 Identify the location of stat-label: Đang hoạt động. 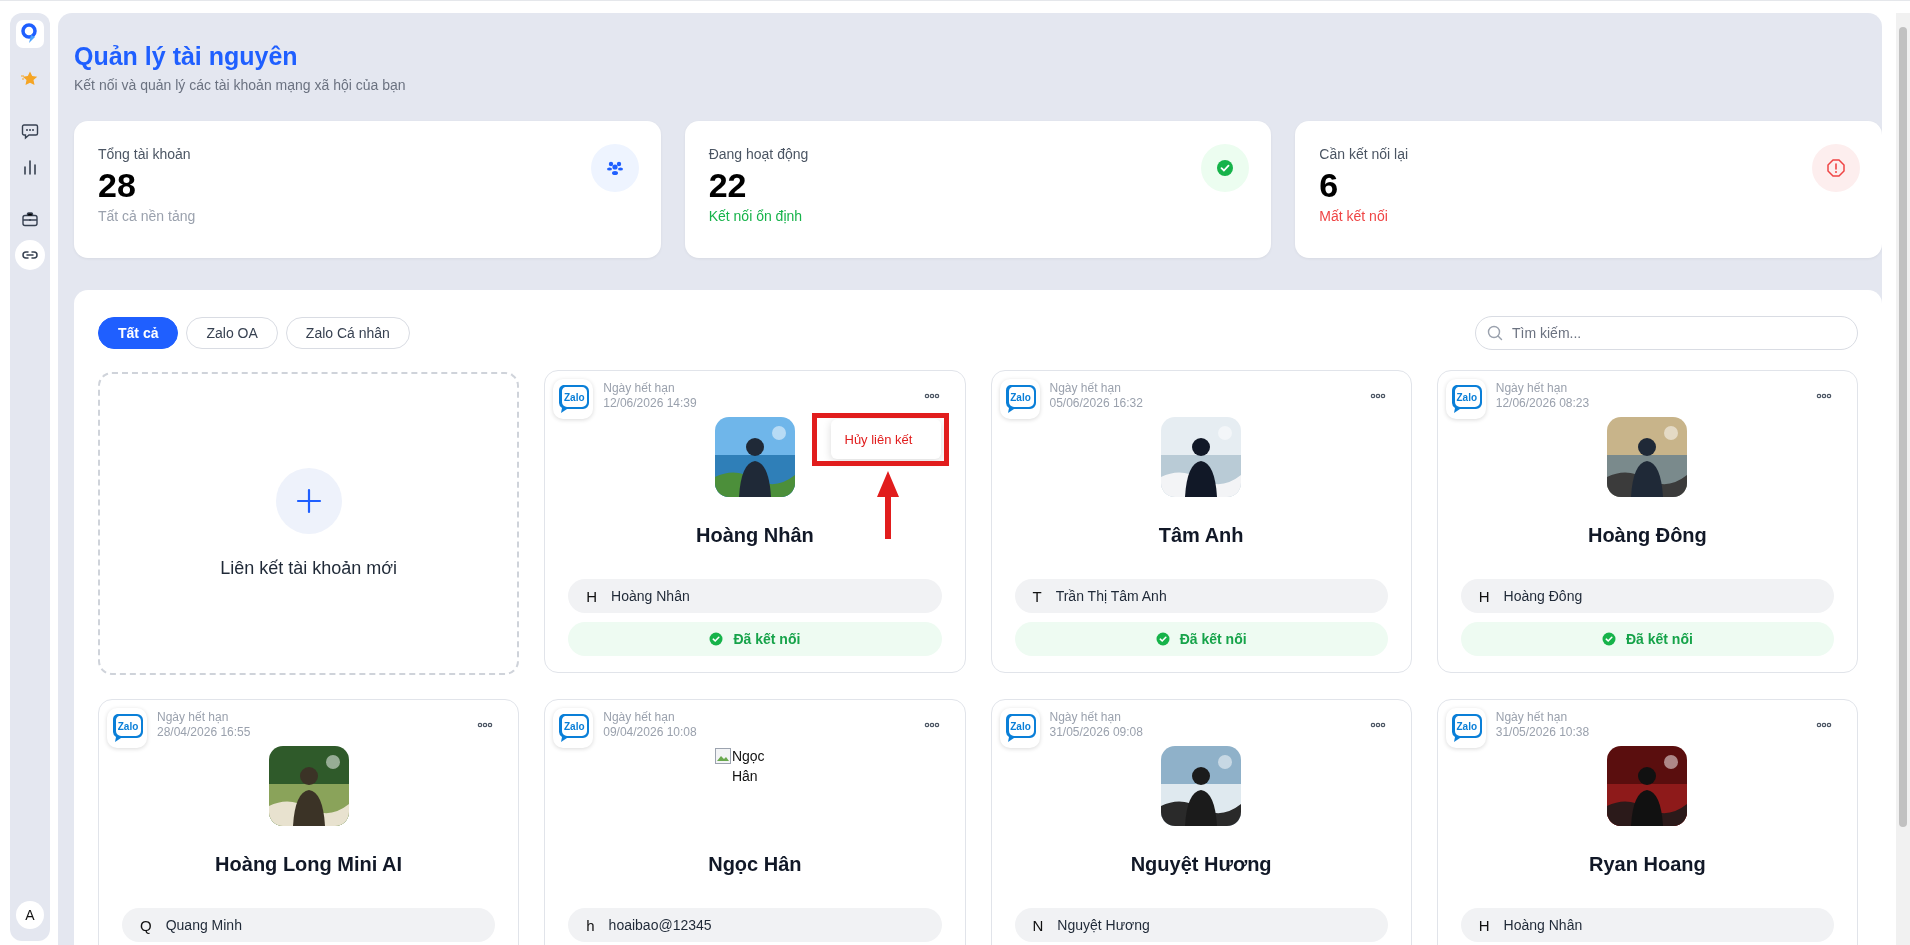
(758, 154).